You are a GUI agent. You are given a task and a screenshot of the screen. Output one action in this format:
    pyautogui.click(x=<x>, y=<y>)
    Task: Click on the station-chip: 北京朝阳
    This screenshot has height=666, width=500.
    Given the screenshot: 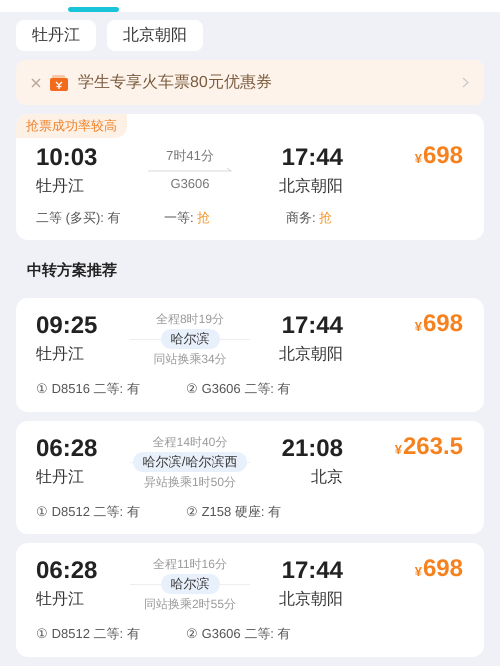 What is the action you would take?
    pyautogui.click(x=155, y=35)
    